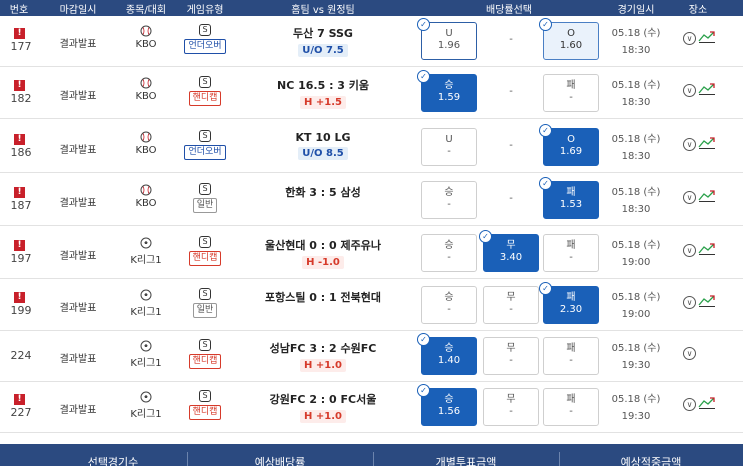 The image size is (743, 466). I want to click on handicap-line: H +1.5, so click(323, 102).